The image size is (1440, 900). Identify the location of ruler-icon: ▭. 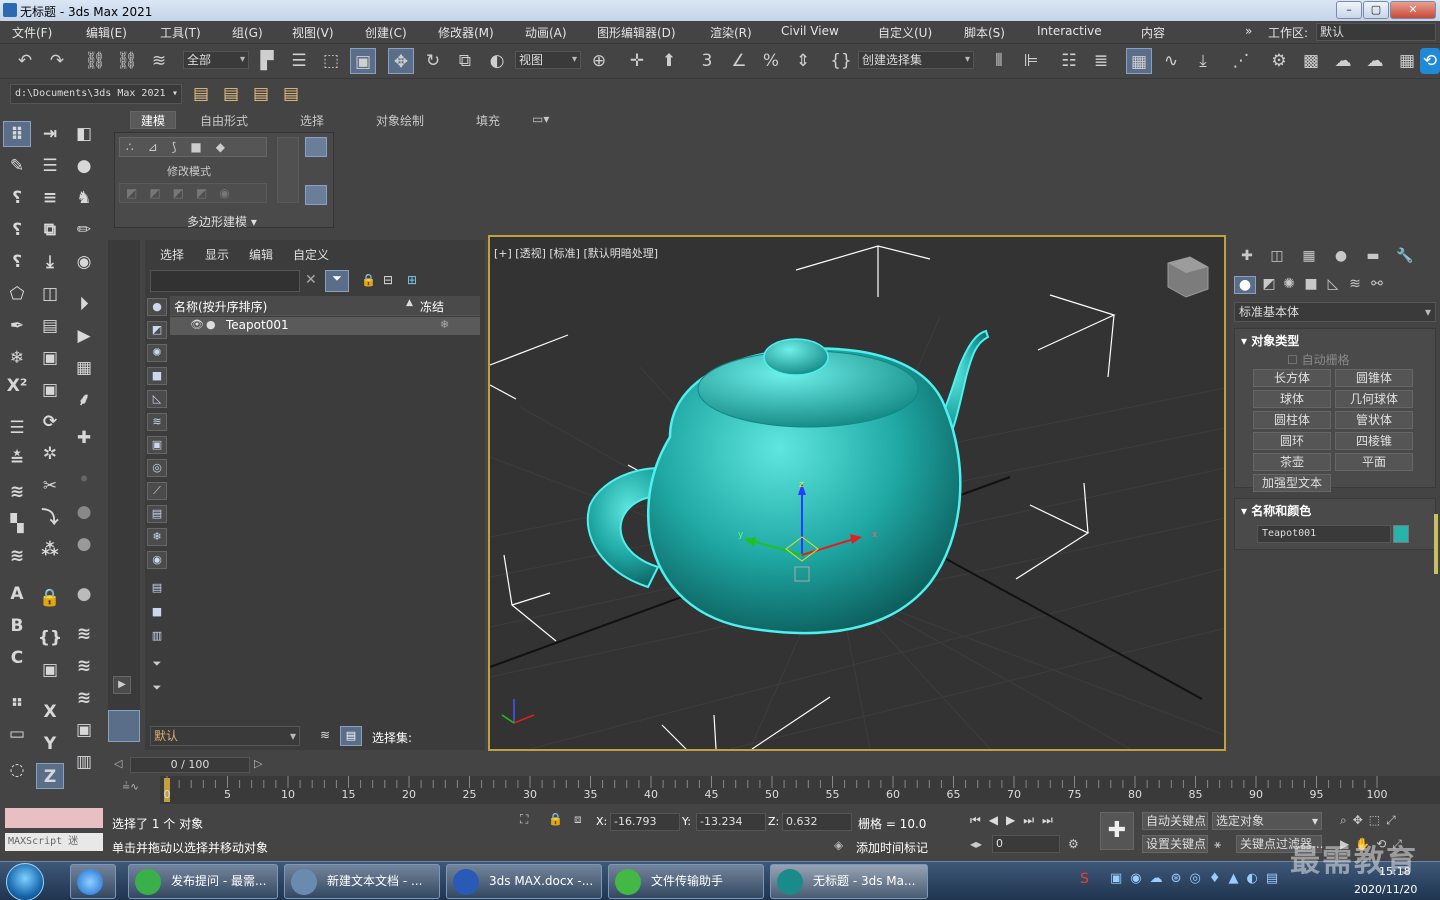
(17, 734).